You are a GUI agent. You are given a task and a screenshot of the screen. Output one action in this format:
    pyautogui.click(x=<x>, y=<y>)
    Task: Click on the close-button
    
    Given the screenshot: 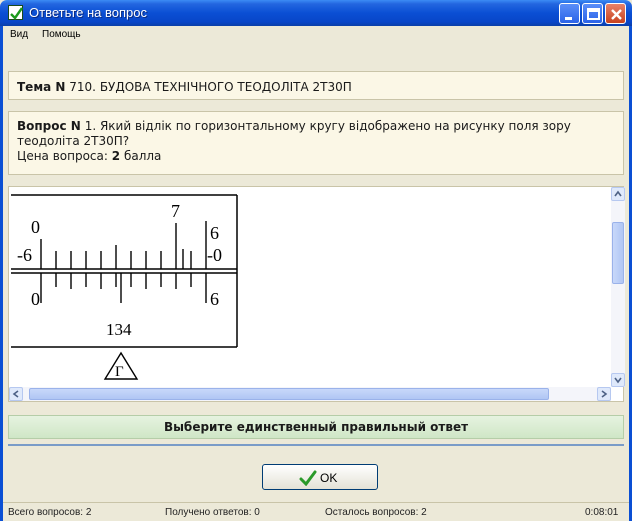 What is the action you would take?
    pyautogui.click(x=615, y=13)
    